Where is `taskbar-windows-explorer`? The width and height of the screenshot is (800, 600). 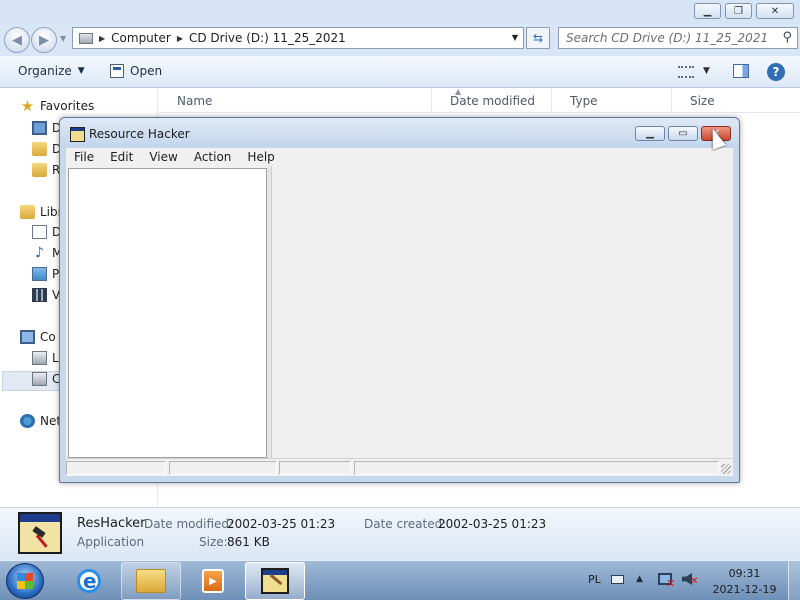
taskbar-windows-explorer is located at coordinates (151, 581).